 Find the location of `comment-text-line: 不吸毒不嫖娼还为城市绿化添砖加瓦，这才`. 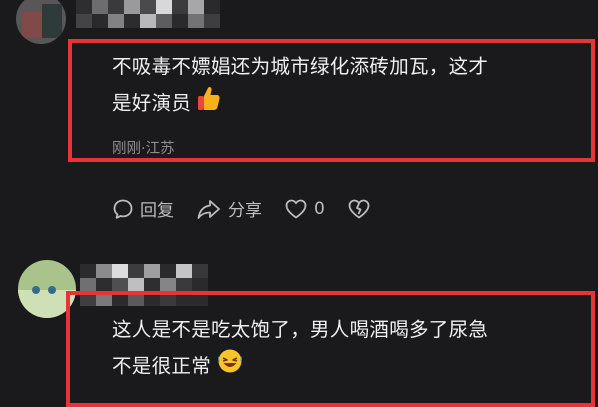

comment-text-line: 不吸毒不嫖娼还为城市绿化添砖加瓦，这才 is located at coordinates (300, 66).